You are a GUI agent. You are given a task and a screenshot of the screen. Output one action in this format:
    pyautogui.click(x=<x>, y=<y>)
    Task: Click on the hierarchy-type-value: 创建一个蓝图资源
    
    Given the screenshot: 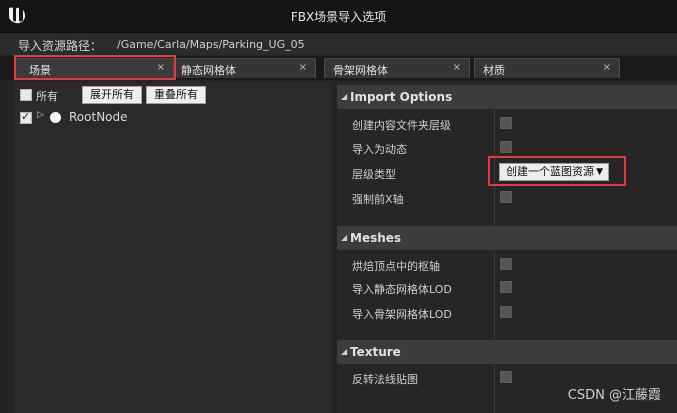 What is the action you would take?
    pyautogui.click(x=550, y=171)
    